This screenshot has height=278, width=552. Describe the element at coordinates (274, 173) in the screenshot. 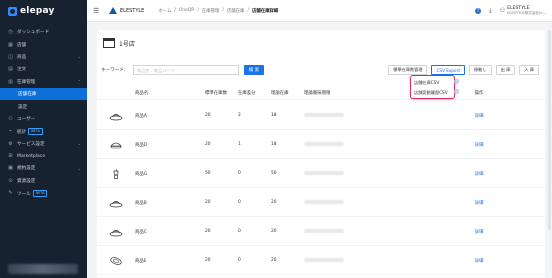

I see `cell-theory: 50` at that location.